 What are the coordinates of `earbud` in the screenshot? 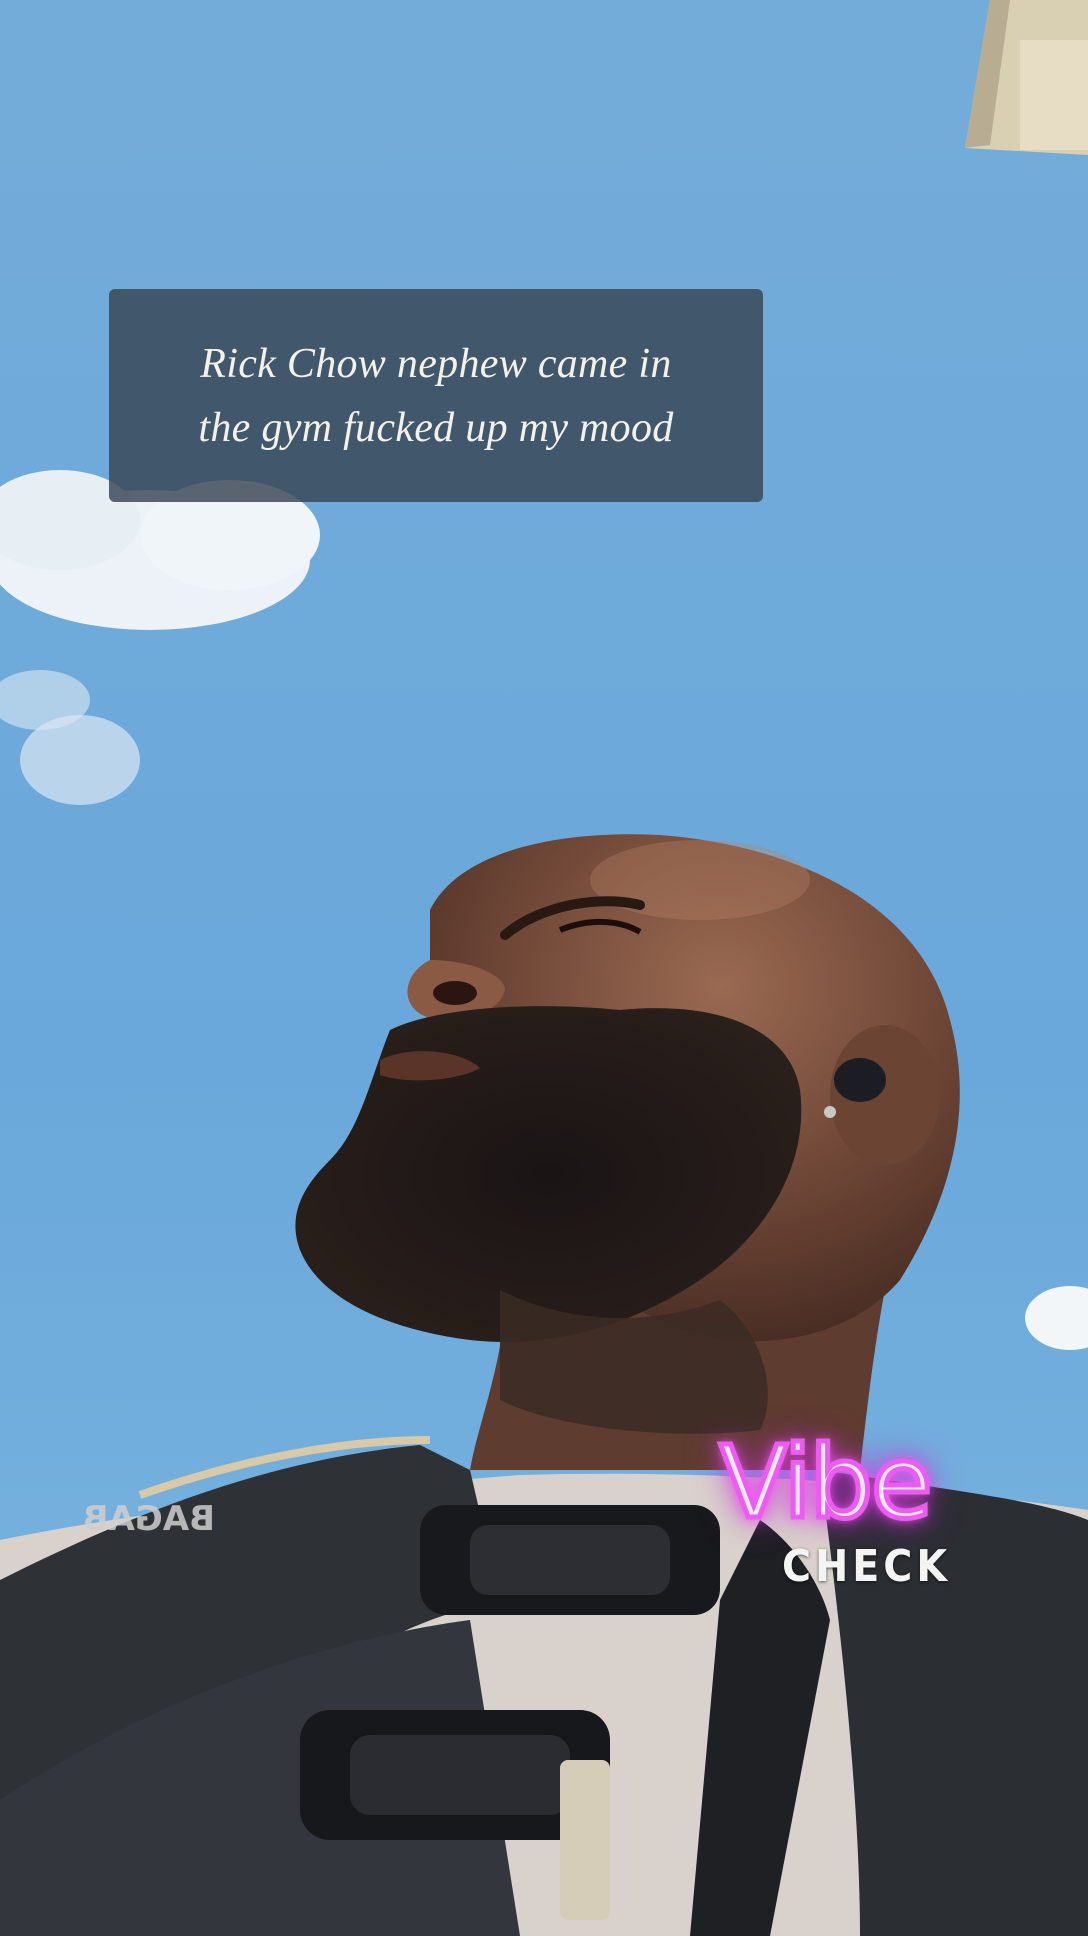 It's located at (860, 1080).